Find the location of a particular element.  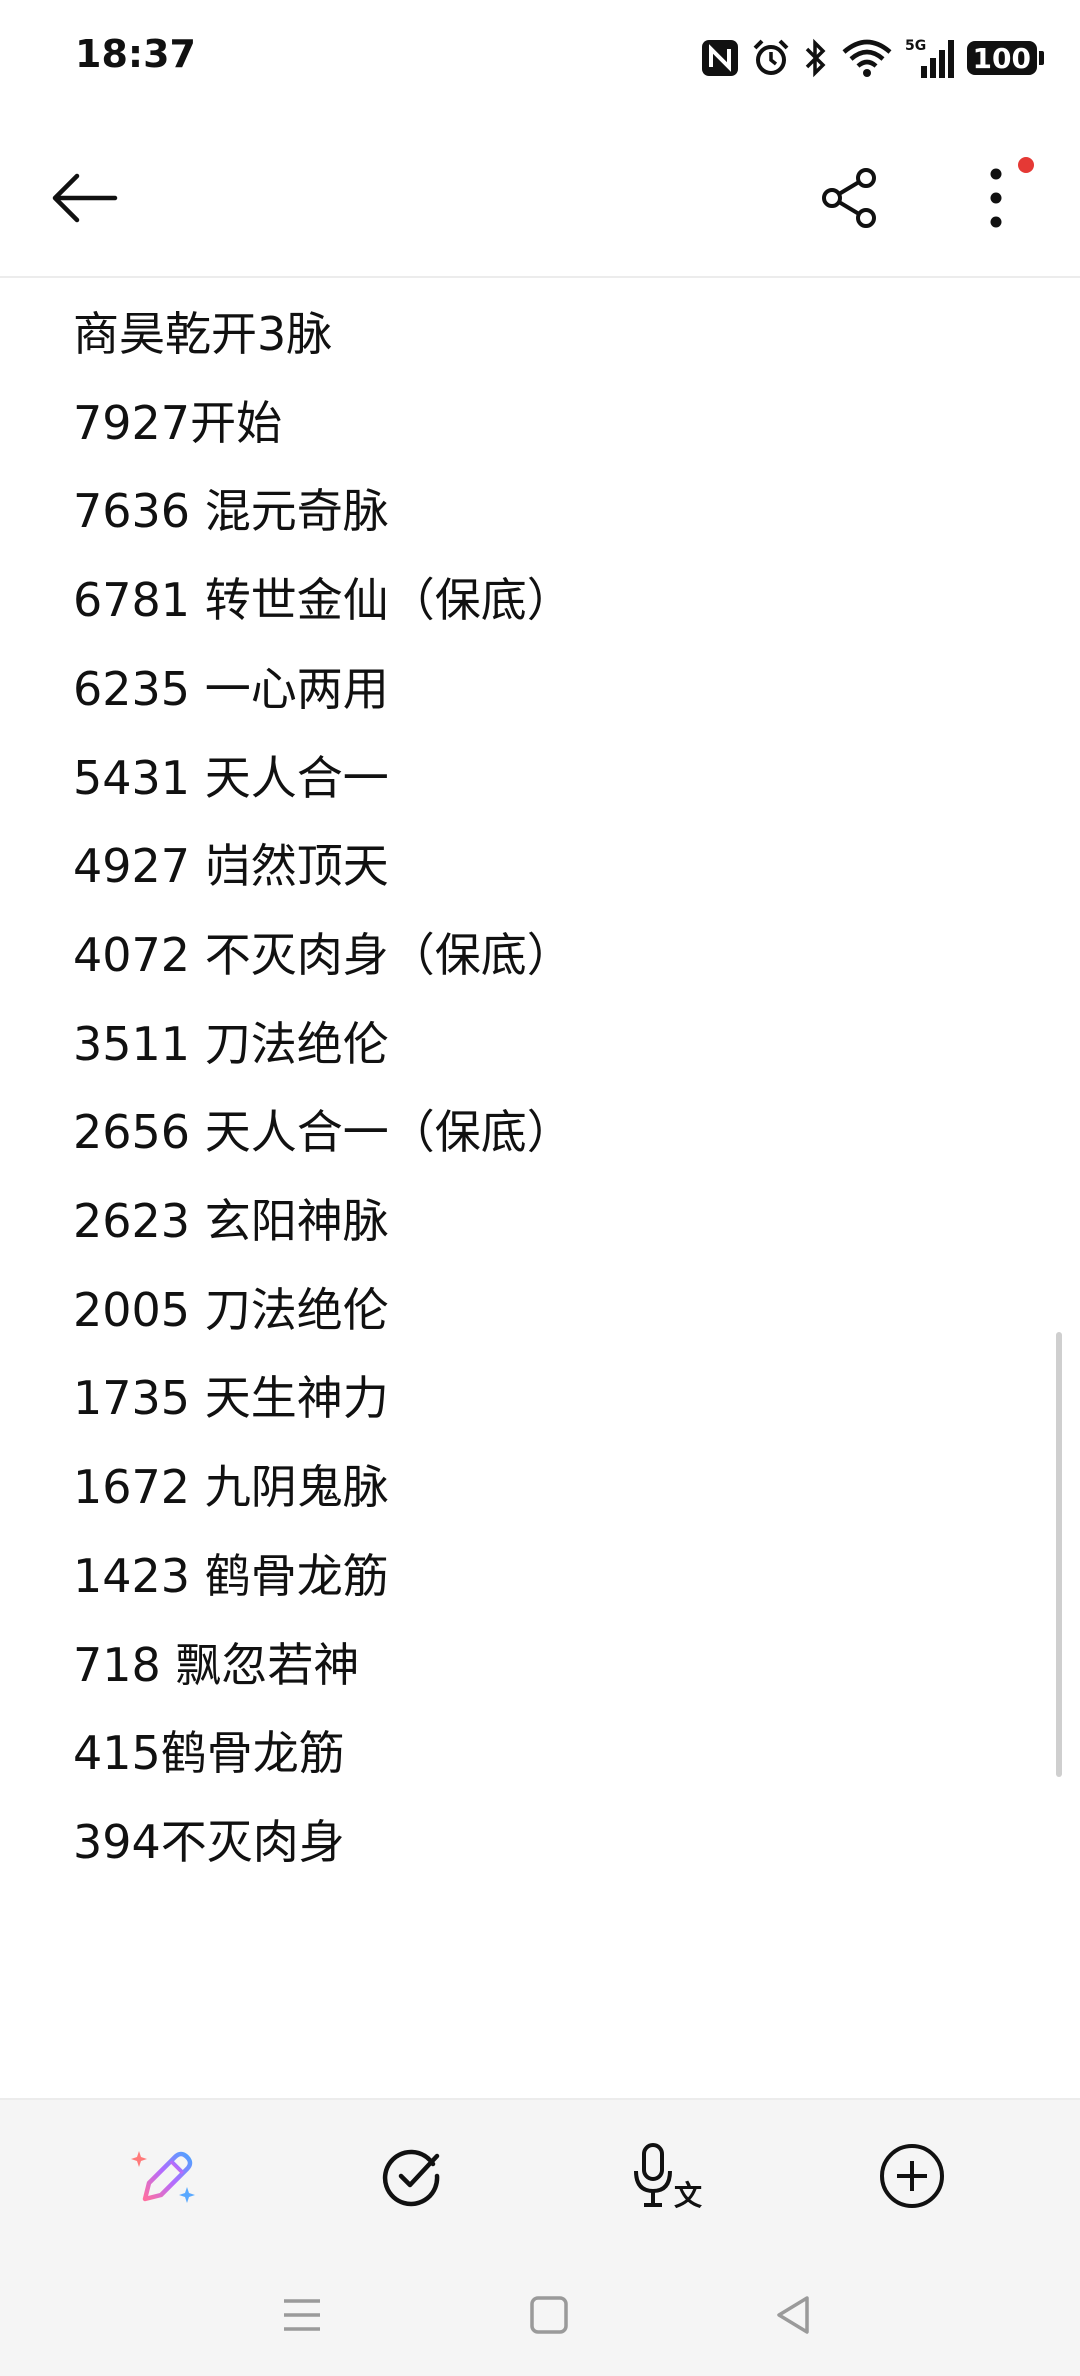

home-icon is located at coordinates (549, 2315).